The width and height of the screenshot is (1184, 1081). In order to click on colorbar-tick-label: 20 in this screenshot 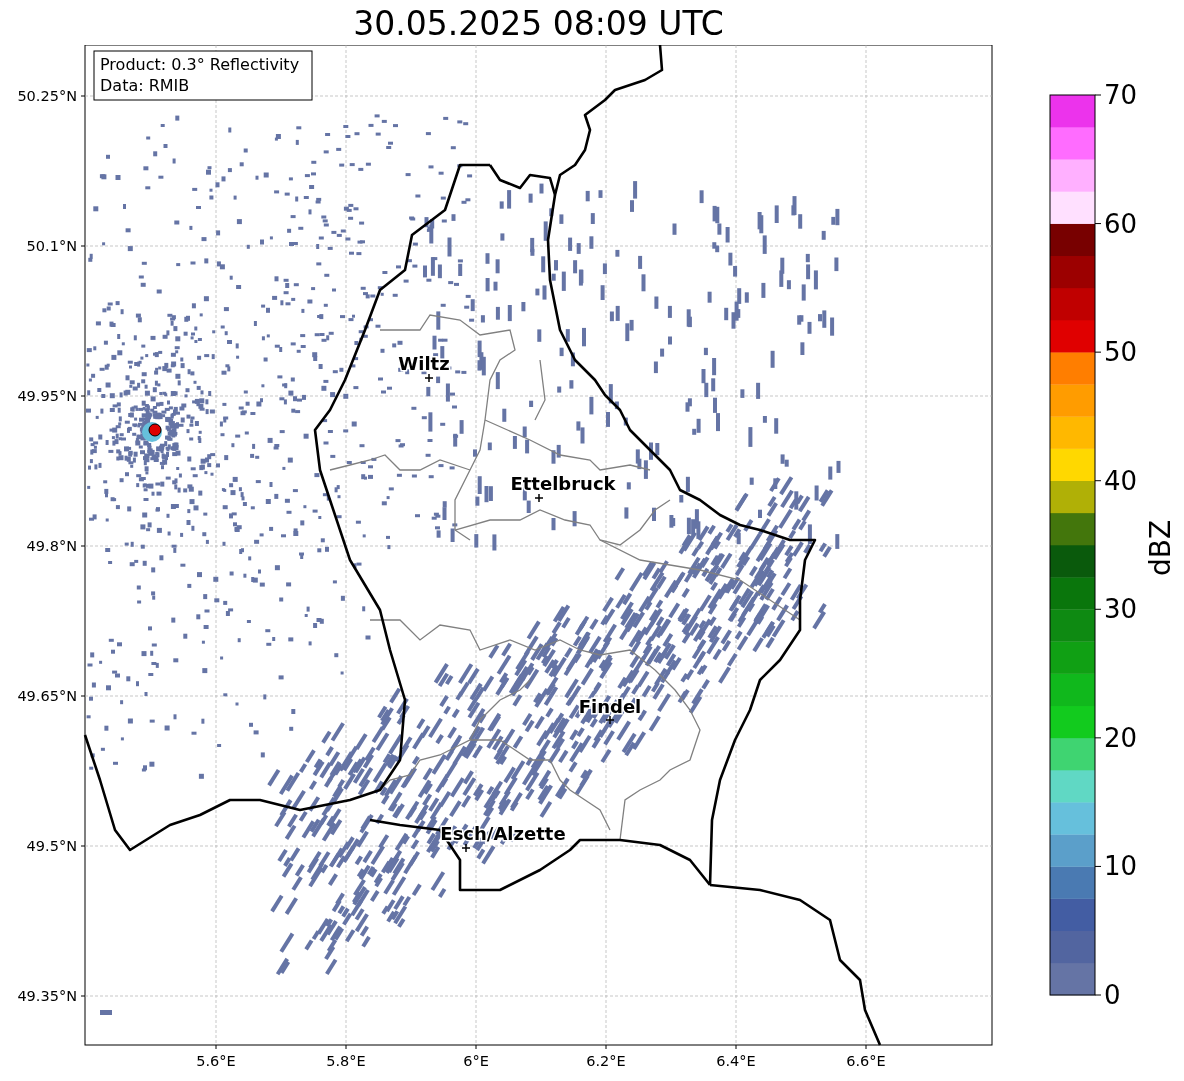, I will do `click(1121, 737)`.